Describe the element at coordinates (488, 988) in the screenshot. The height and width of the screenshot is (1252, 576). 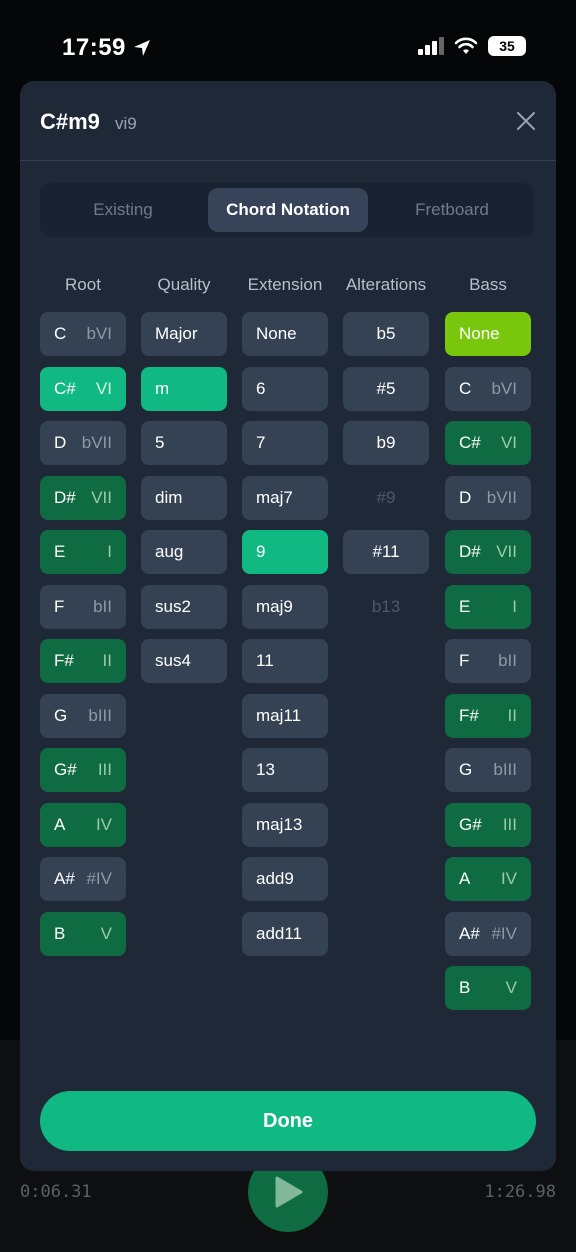
I see `bass-option: BV` at that location.